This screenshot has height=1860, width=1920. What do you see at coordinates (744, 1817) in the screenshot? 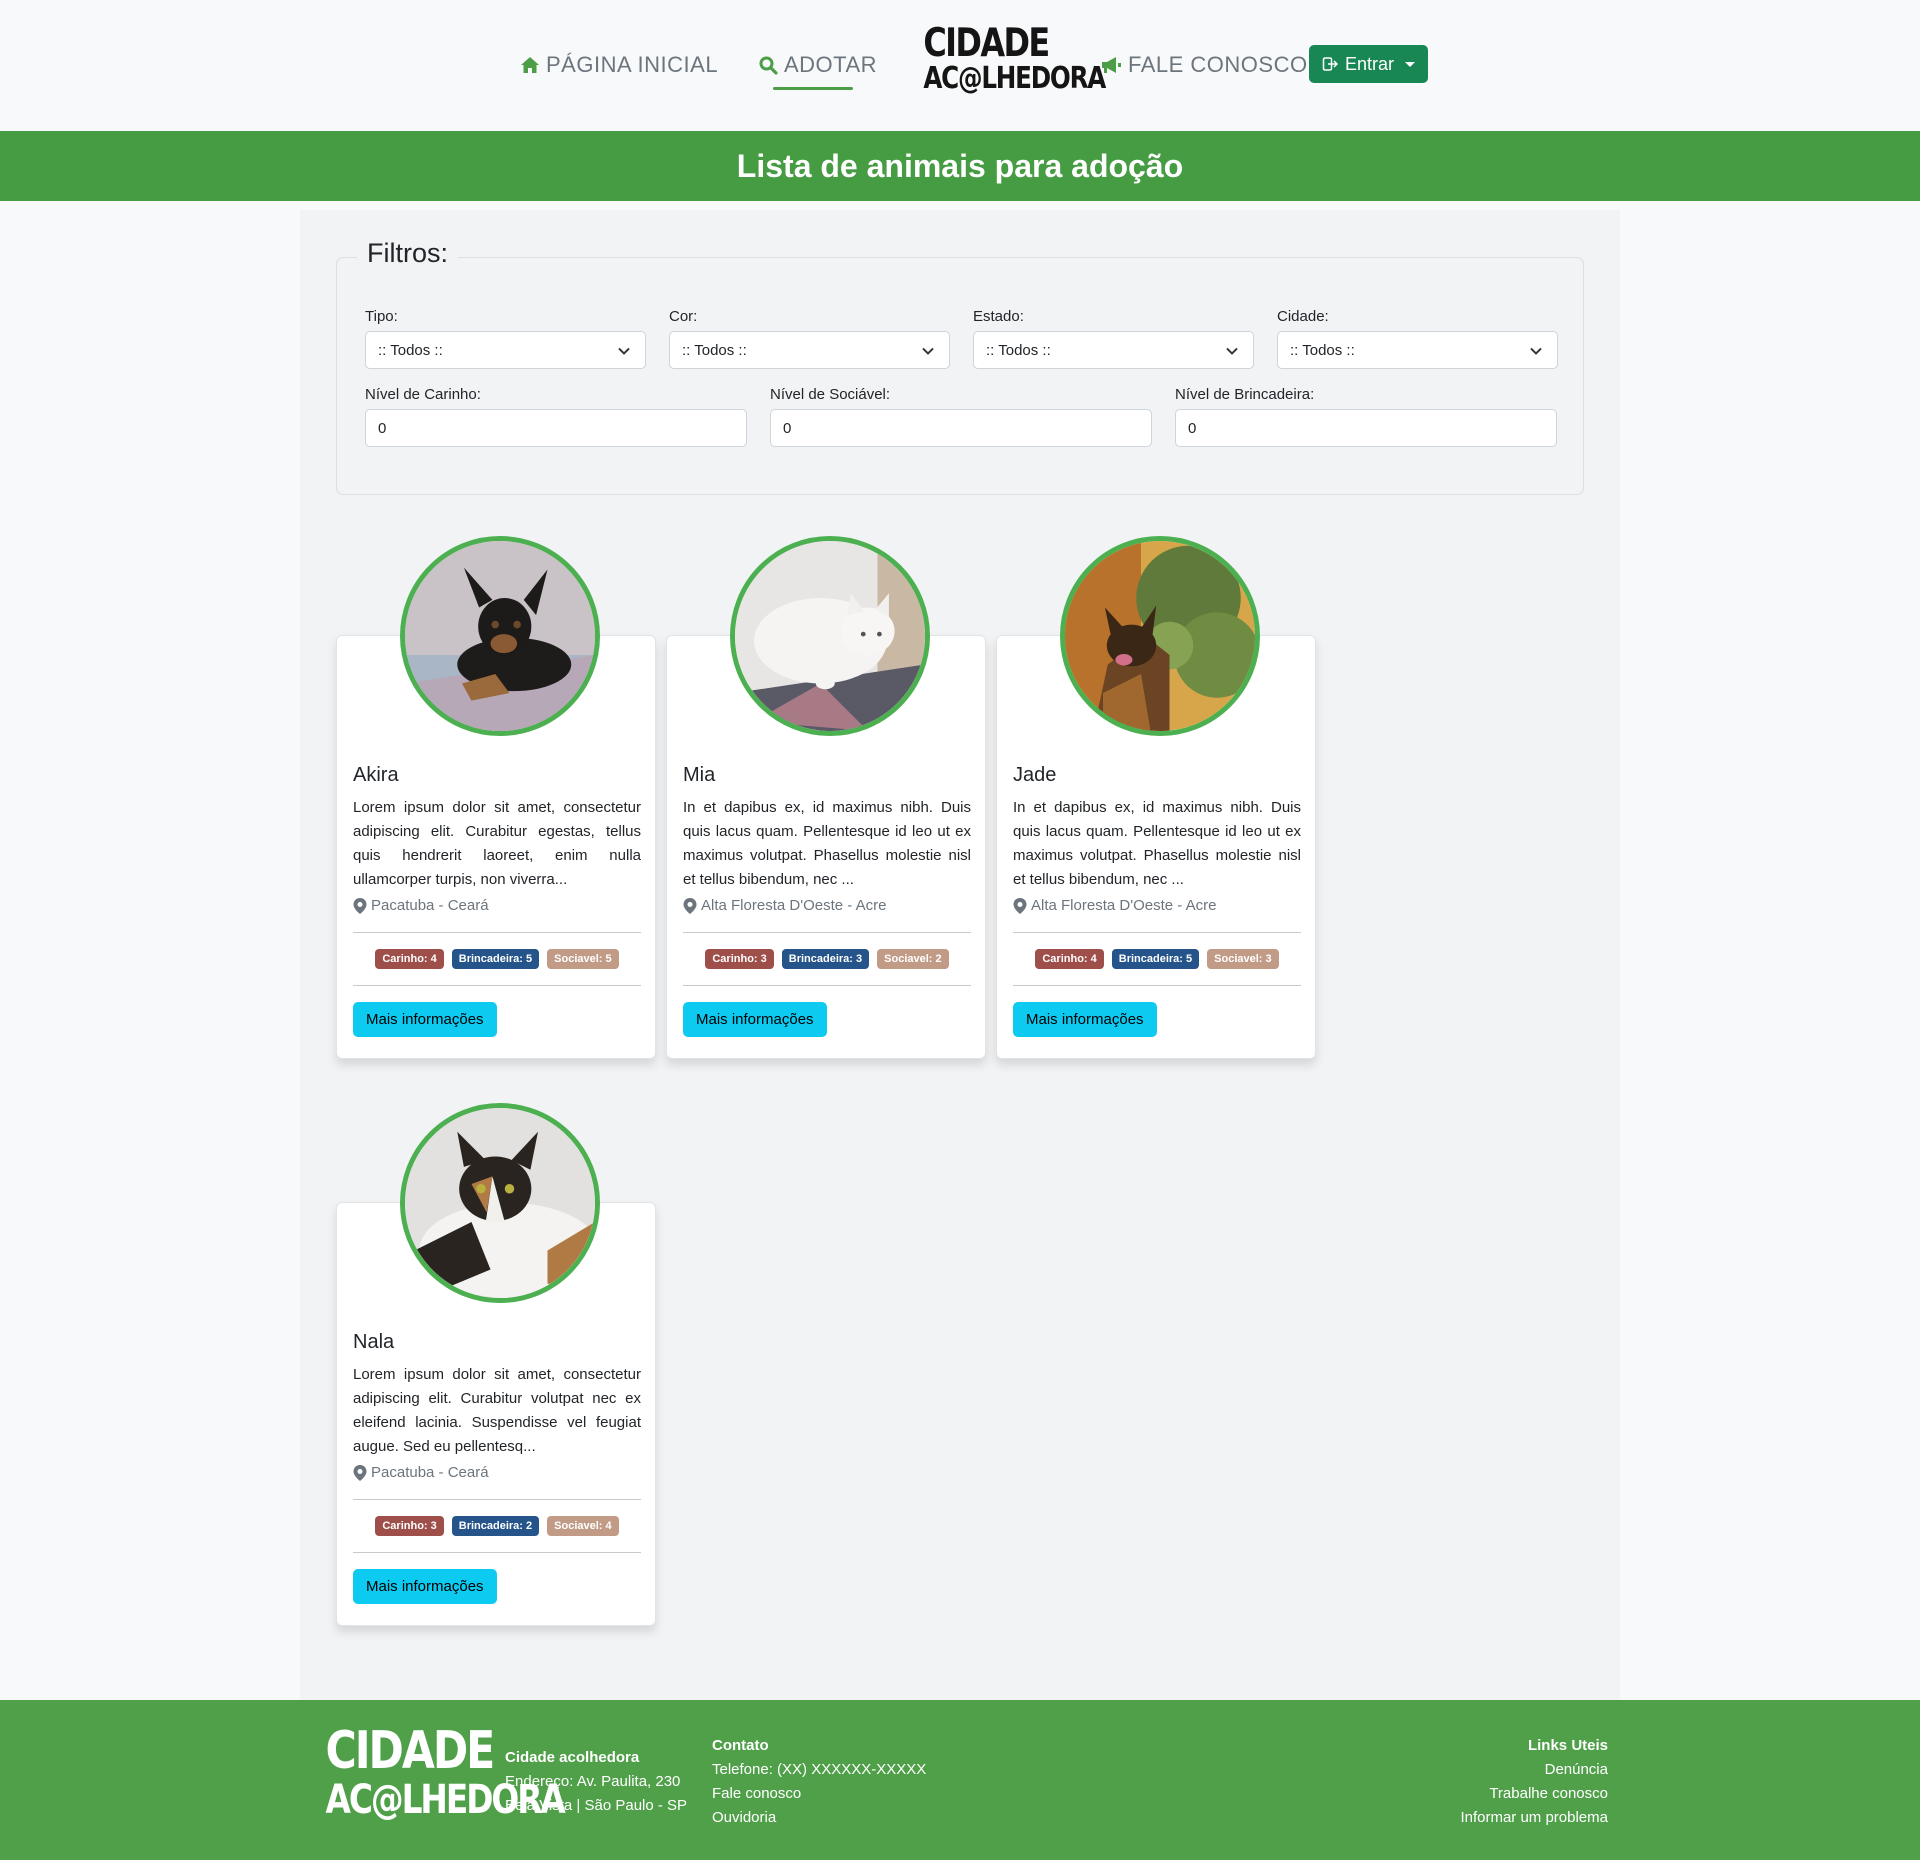
I see `footer-ouvidoria-link: Ouvidoria` at bounding box center [744, 1817].